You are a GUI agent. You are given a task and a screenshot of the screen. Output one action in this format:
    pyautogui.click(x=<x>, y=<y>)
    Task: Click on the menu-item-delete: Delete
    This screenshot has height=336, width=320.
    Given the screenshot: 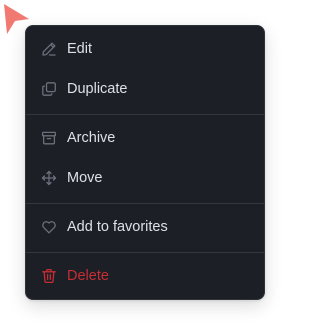 What is the action you would take?
    pyautogui.click(x=145, y=276)
    